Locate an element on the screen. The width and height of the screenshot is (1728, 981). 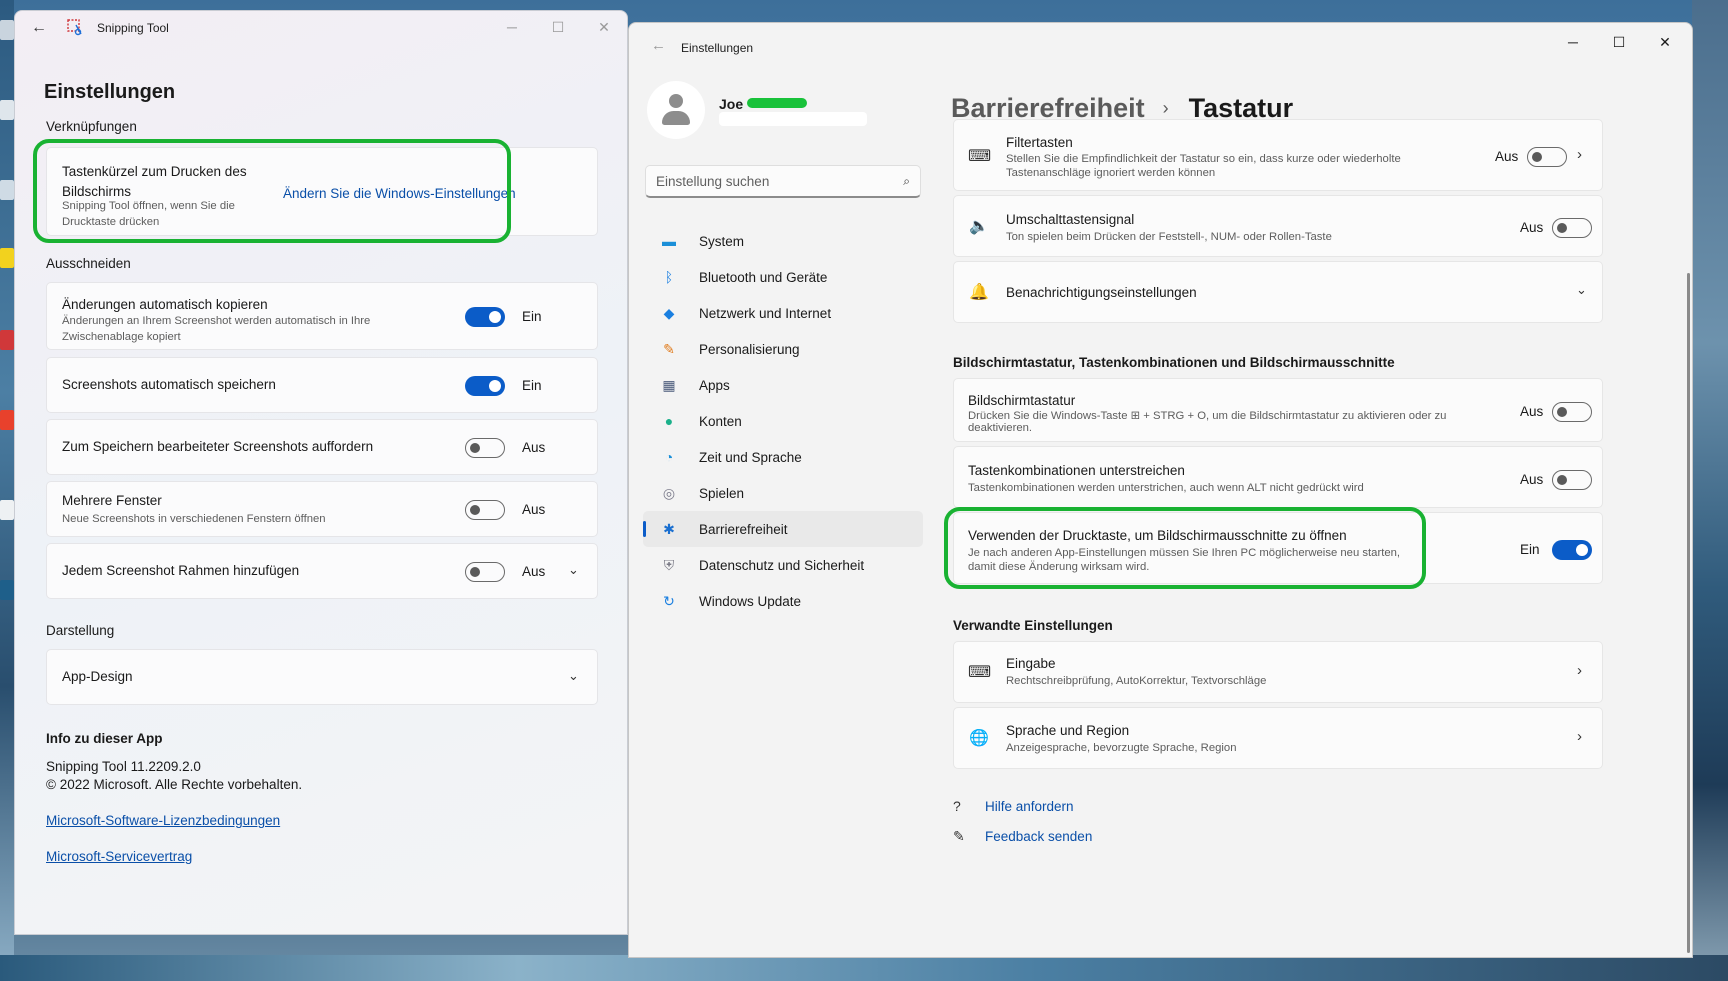
sidebar-item: ◆ Netzwerk und Internet is located at coordinates (783, 313).